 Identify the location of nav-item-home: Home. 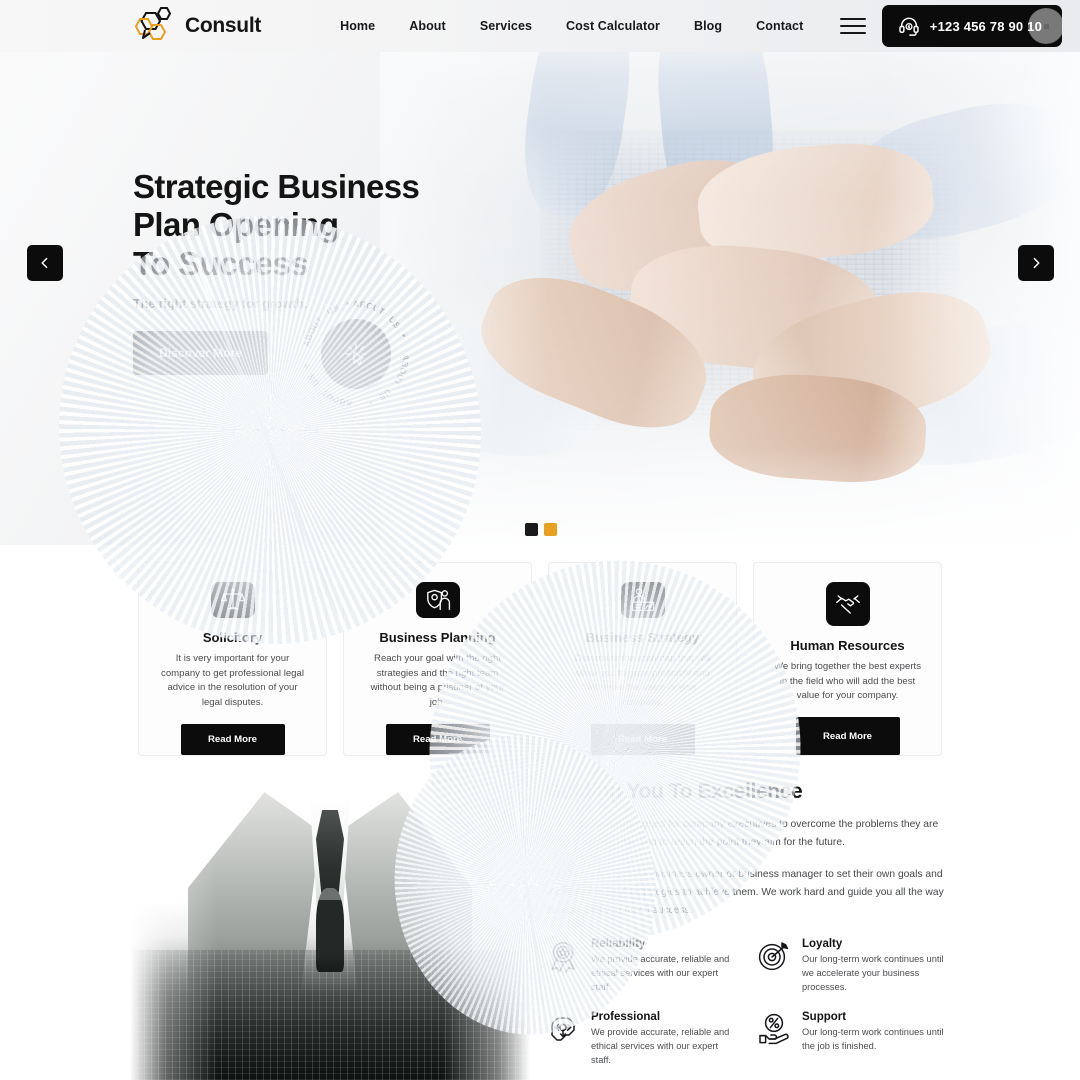
(357, 26).